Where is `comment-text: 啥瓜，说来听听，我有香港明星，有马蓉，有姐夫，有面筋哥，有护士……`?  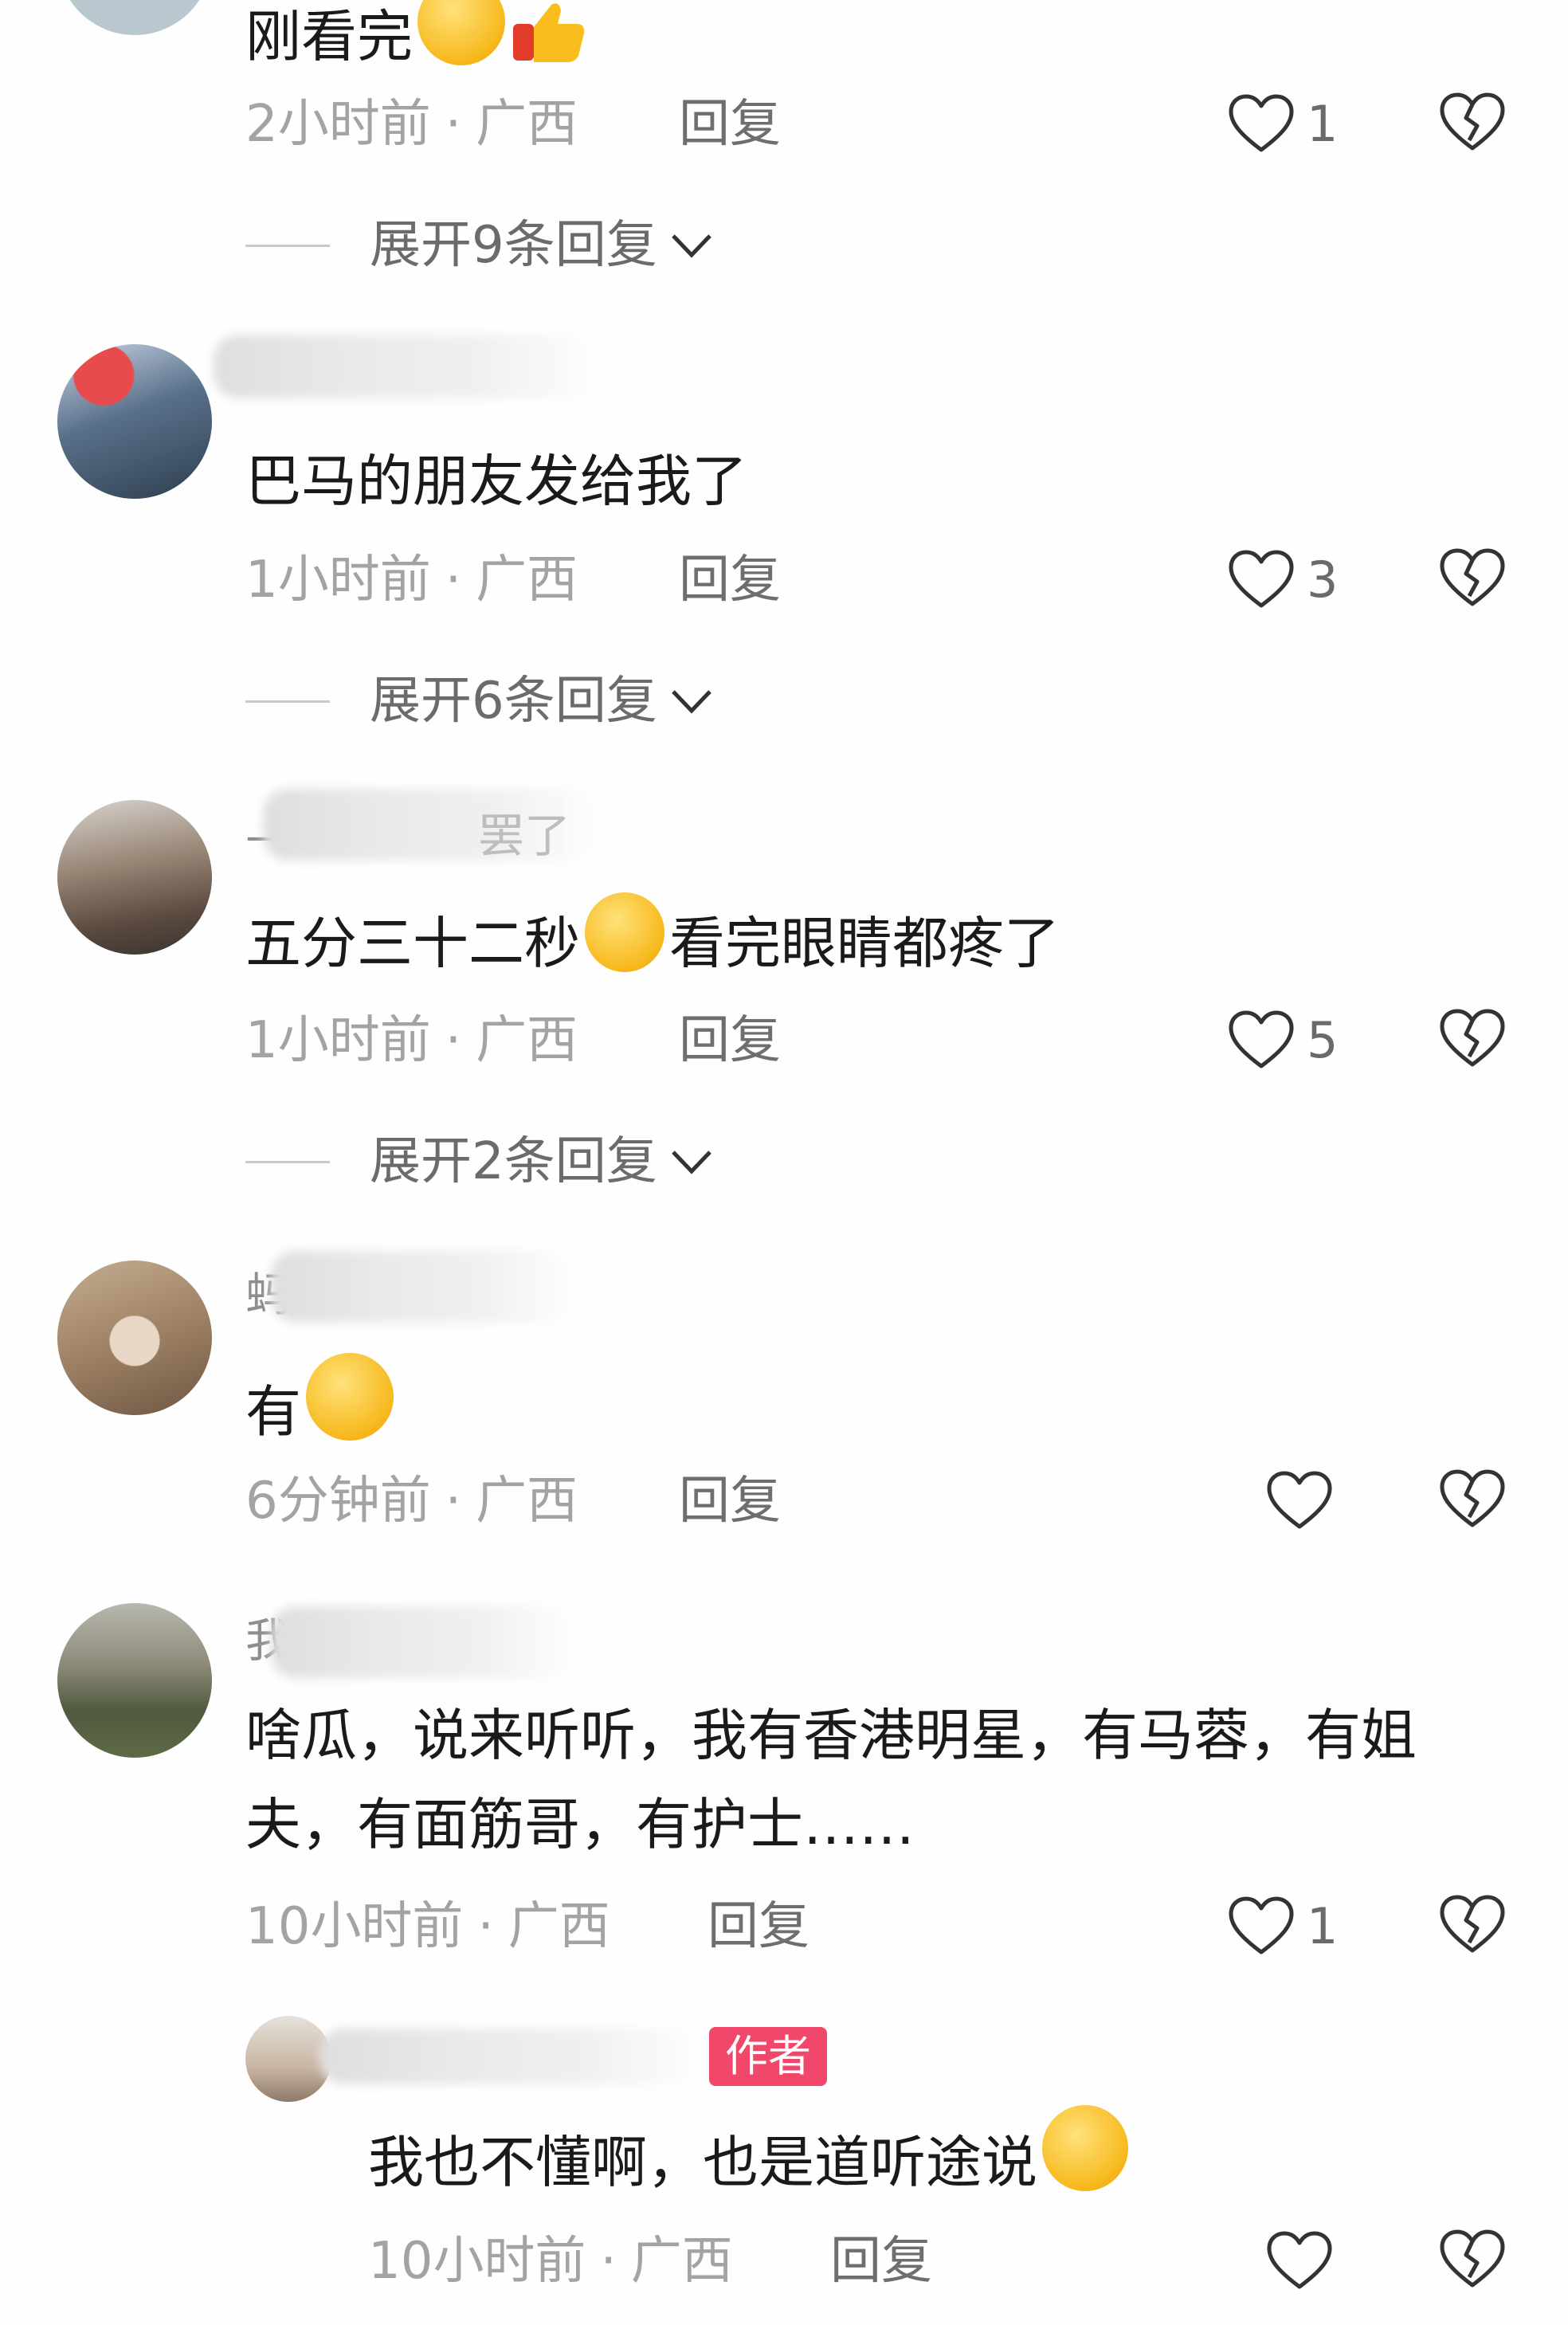 comment-text: 啥瓜，说来听听，我有香港明星，有马蓉，有姐夫，有面筋哥，有护士…… is located at coordinates (831, 1780).